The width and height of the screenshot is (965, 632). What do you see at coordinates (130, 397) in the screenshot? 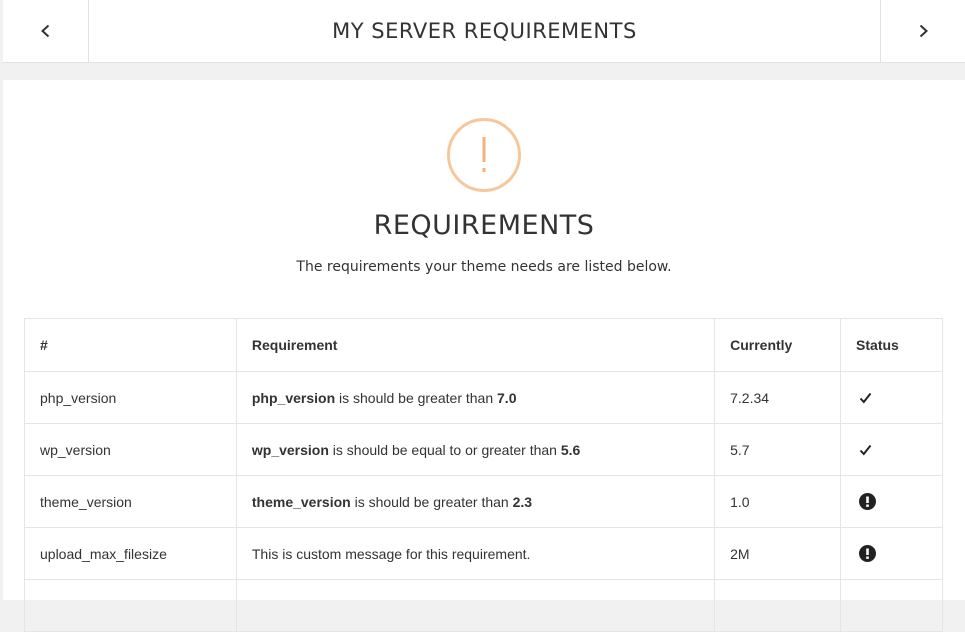
I see `requirement-name: php_version` at bounding box center [130, 397].